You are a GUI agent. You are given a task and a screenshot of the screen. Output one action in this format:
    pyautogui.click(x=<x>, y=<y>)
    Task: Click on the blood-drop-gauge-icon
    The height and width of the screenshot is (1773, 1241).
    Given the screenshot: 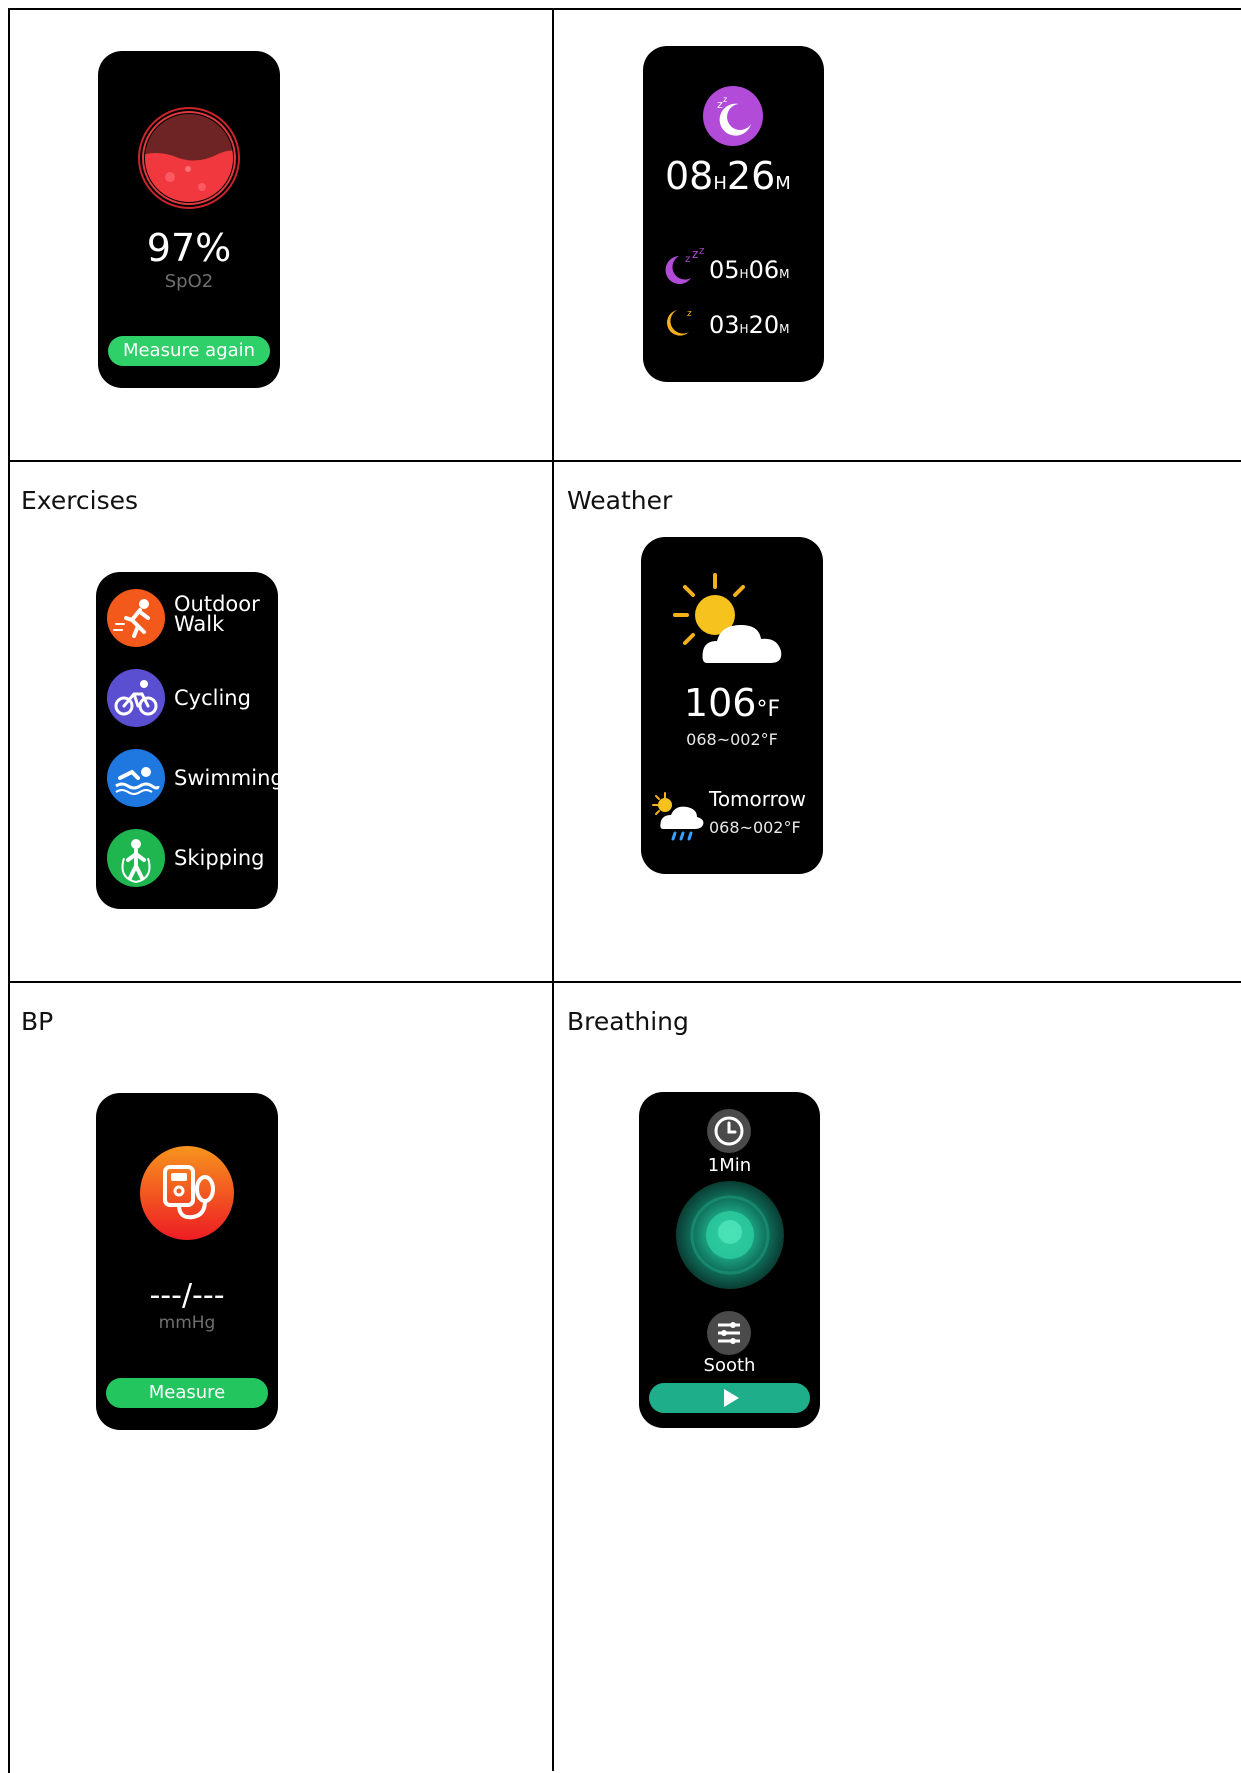 What is the action you would take?
    pyautogui.click(x=189, y=158)
    